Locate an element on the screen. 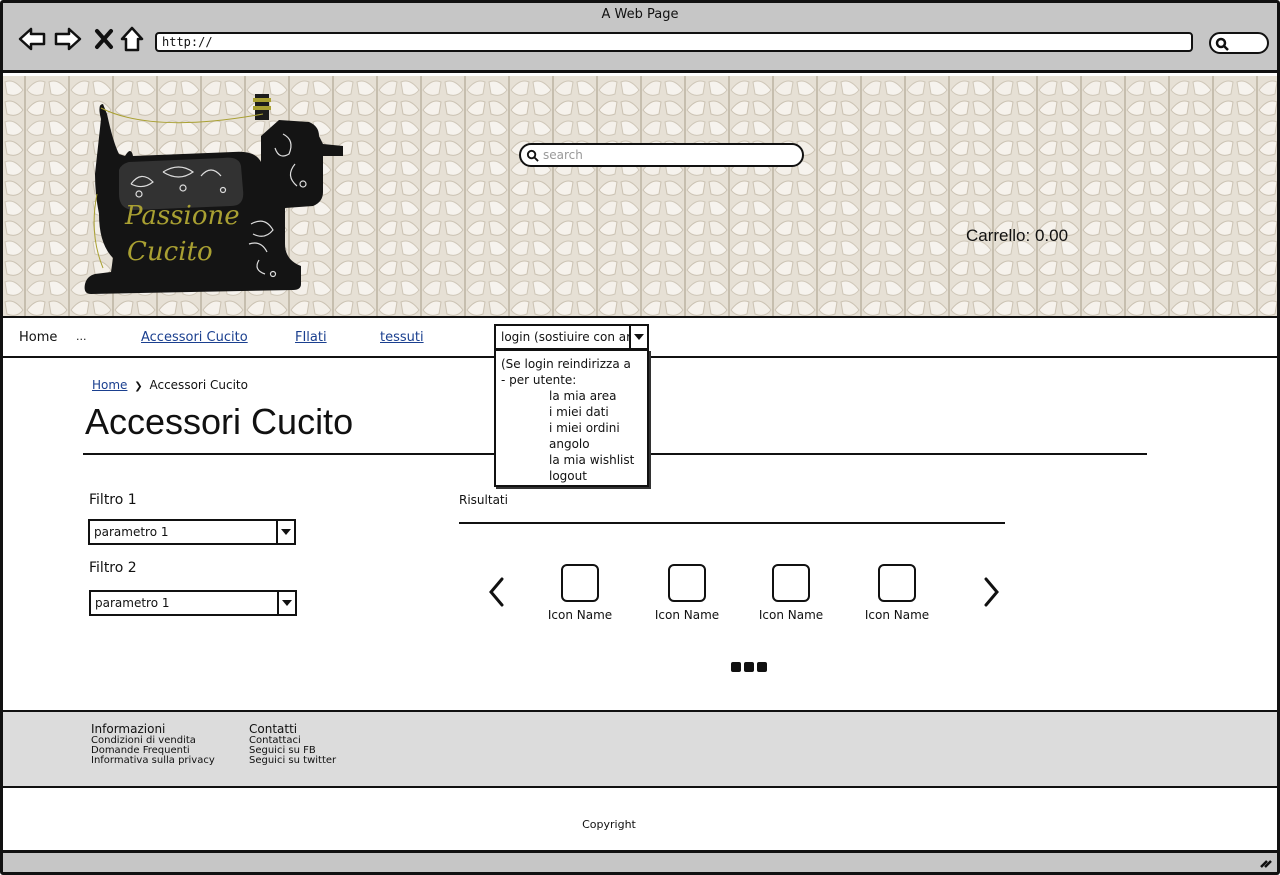  address-bar: http:// is located at coordinates (674, 42).